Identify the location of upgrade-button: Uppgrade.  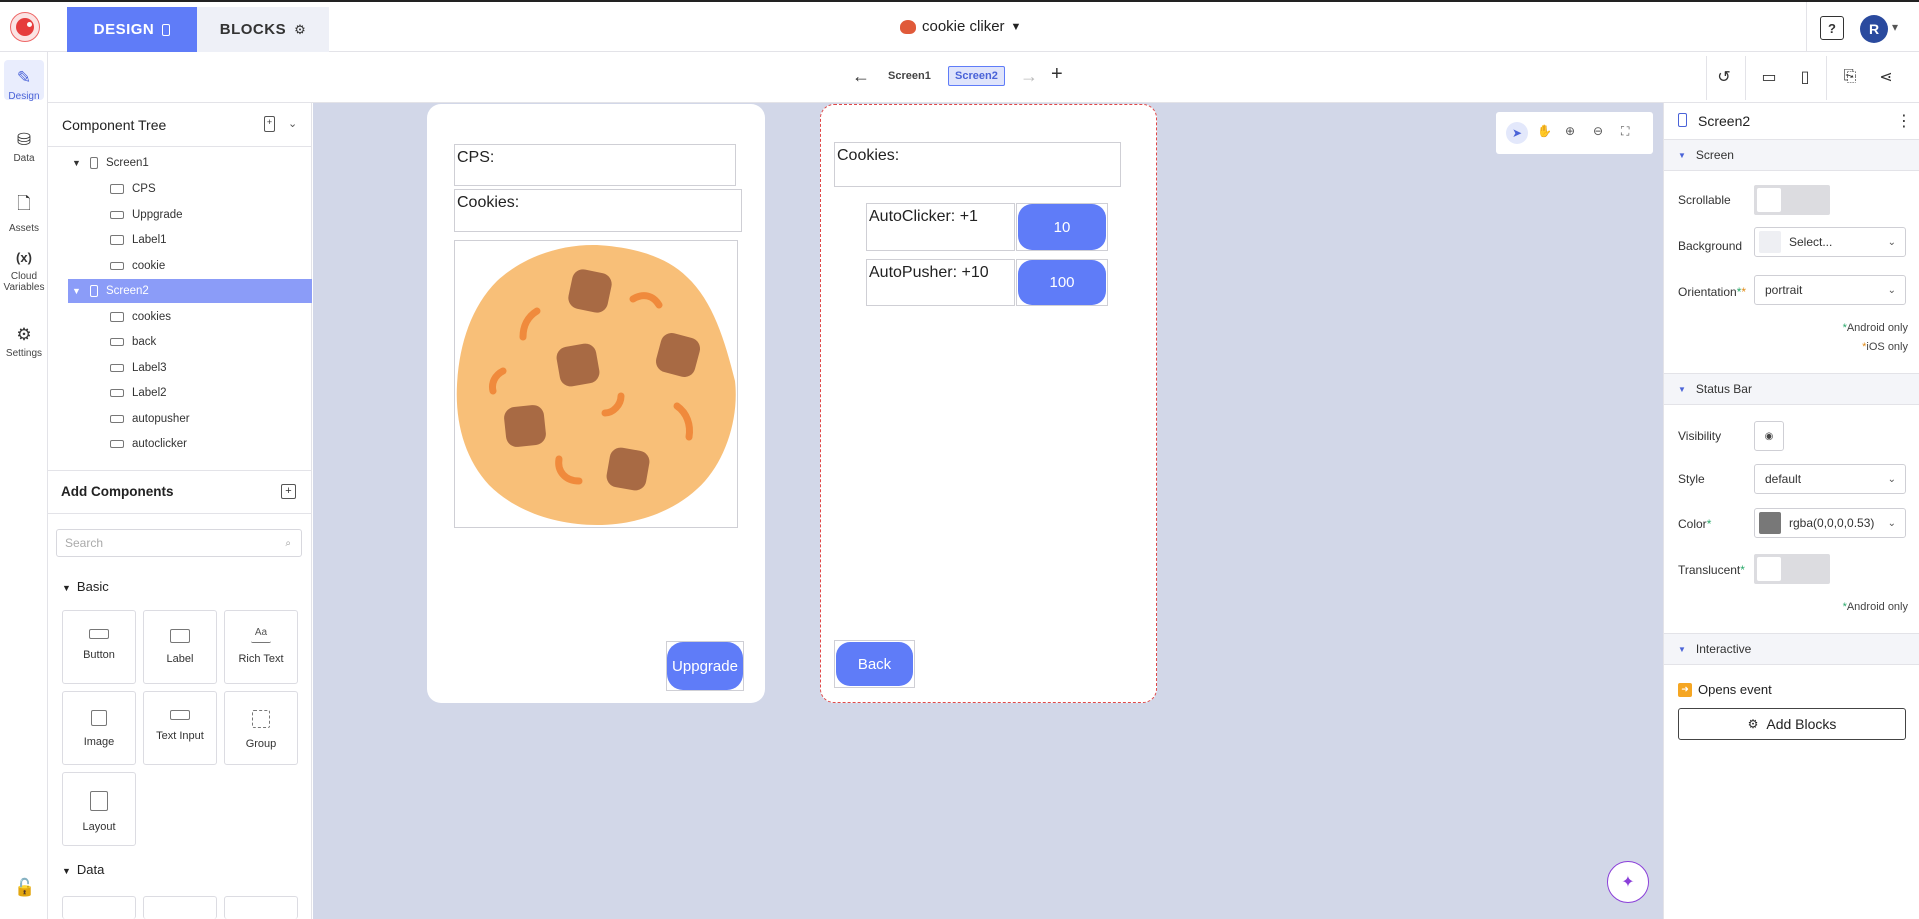
(705, 666).